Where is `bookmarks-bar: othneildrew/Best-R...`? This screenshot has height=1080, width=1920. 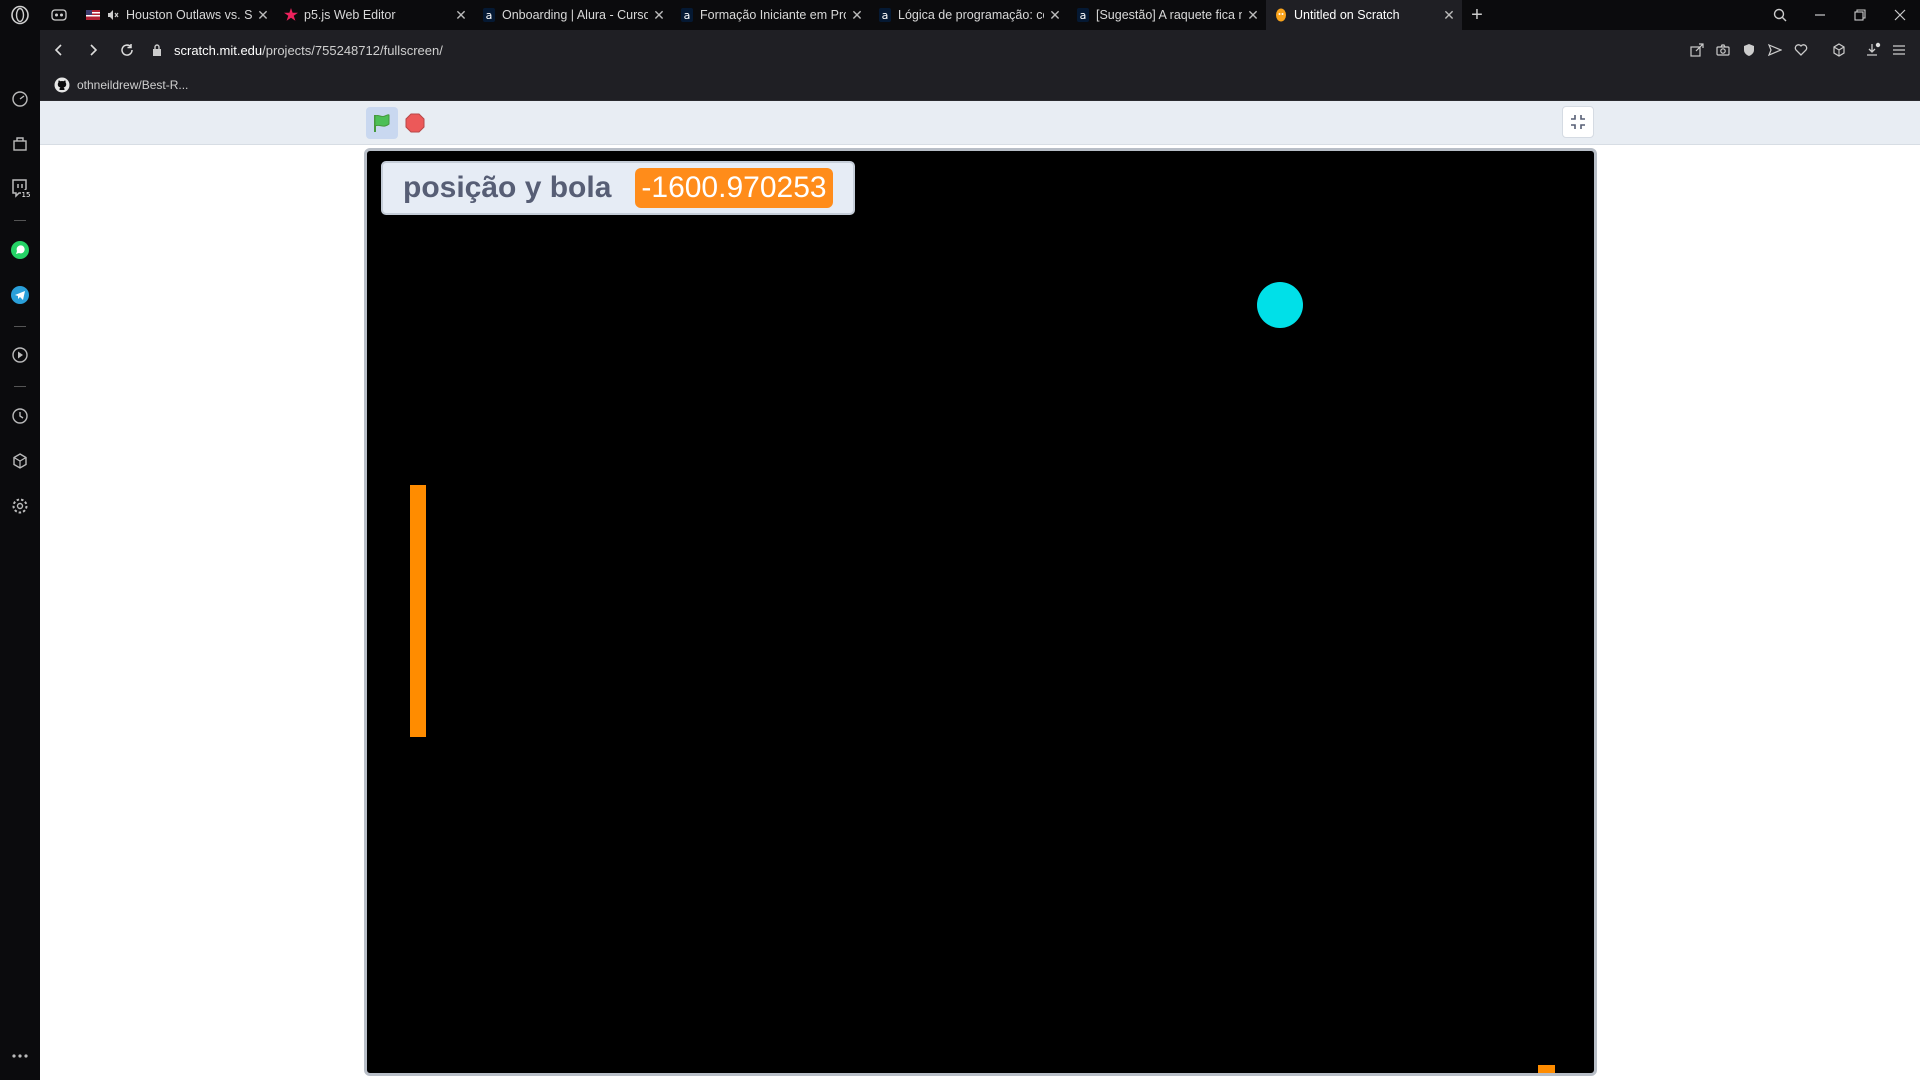
bookmarks-bar: othneildrew/Best-R... is located at coordinates (980, 85).